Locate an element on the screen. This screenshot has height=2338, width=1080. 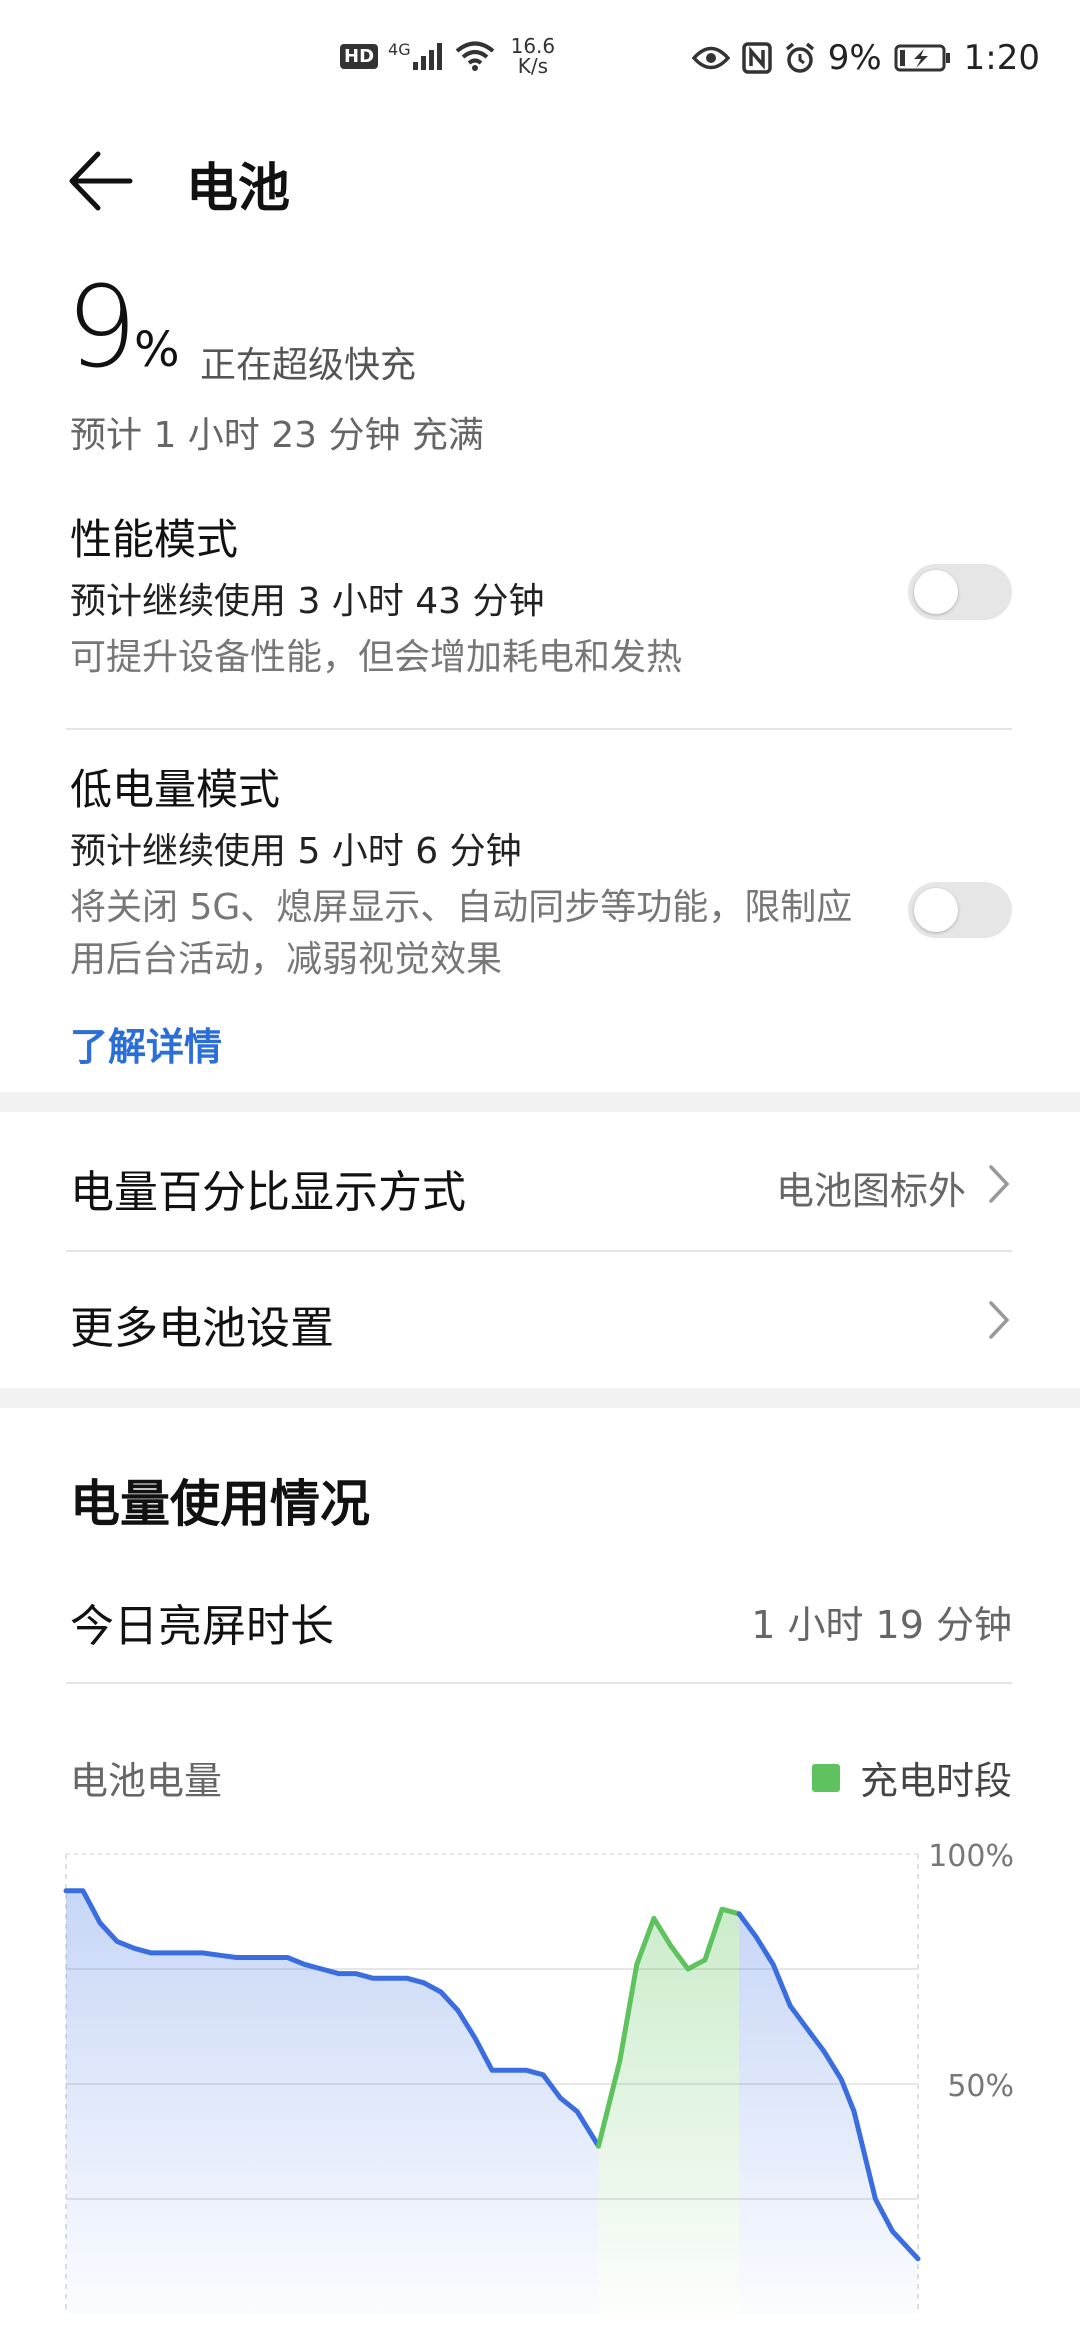
hd-badge: HD is located at coordinates (359, 56).